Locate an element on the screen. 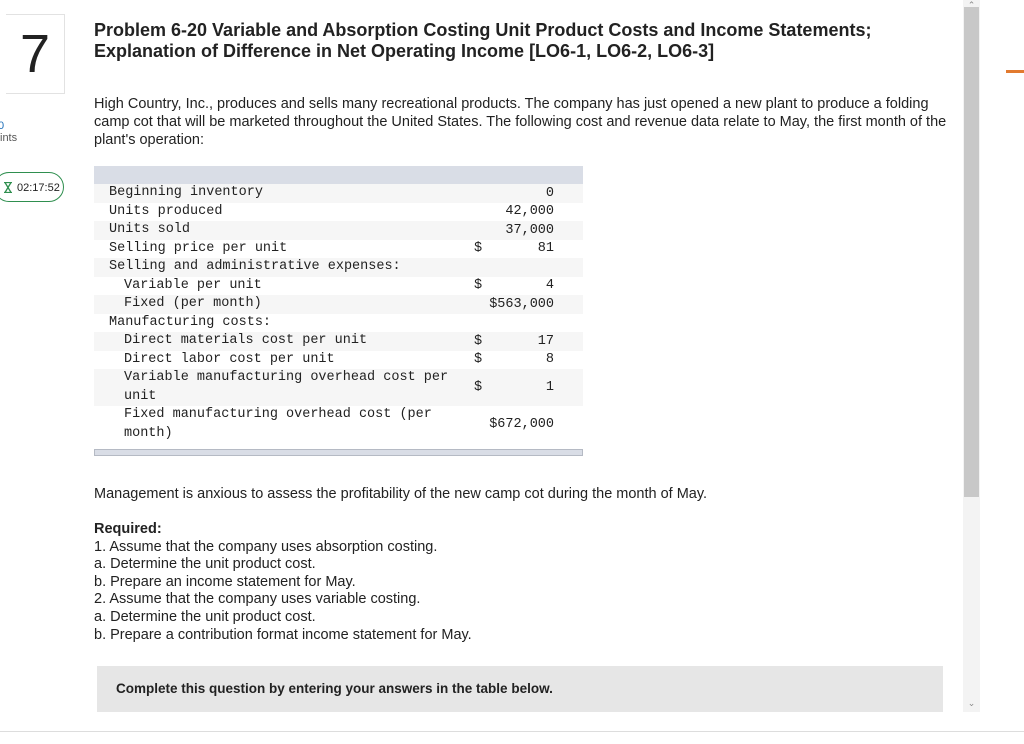 The image size is (1024, 744). scrollbar-thumb is located at coordinates (971, 252).